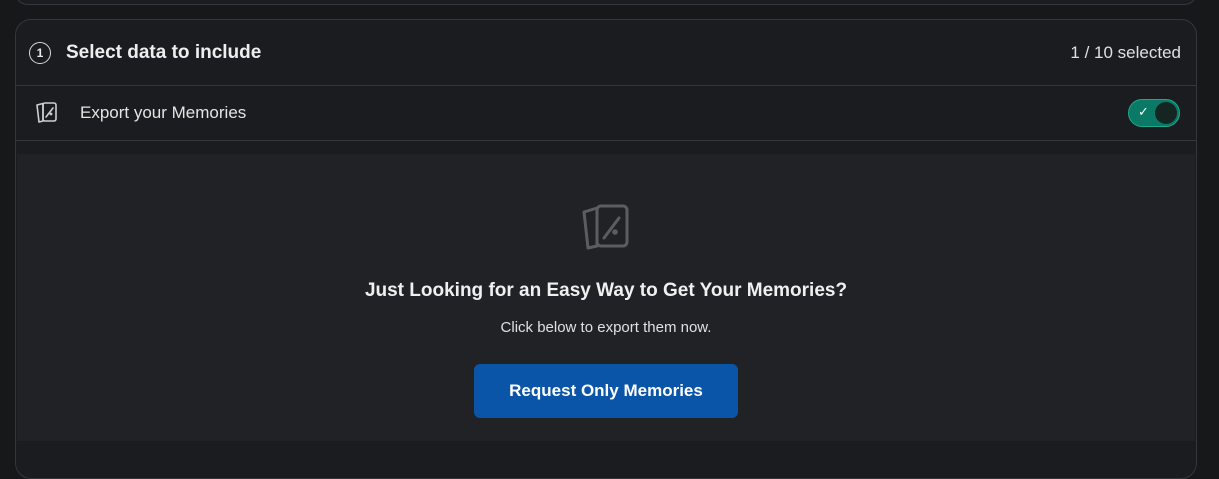 This screenshot has width=1219, height=479. What do you see at coordinates (606, 391) in the screenshot?
I see `request-only-memories-button: Request Only Memories` at bounding box center [606, 391].